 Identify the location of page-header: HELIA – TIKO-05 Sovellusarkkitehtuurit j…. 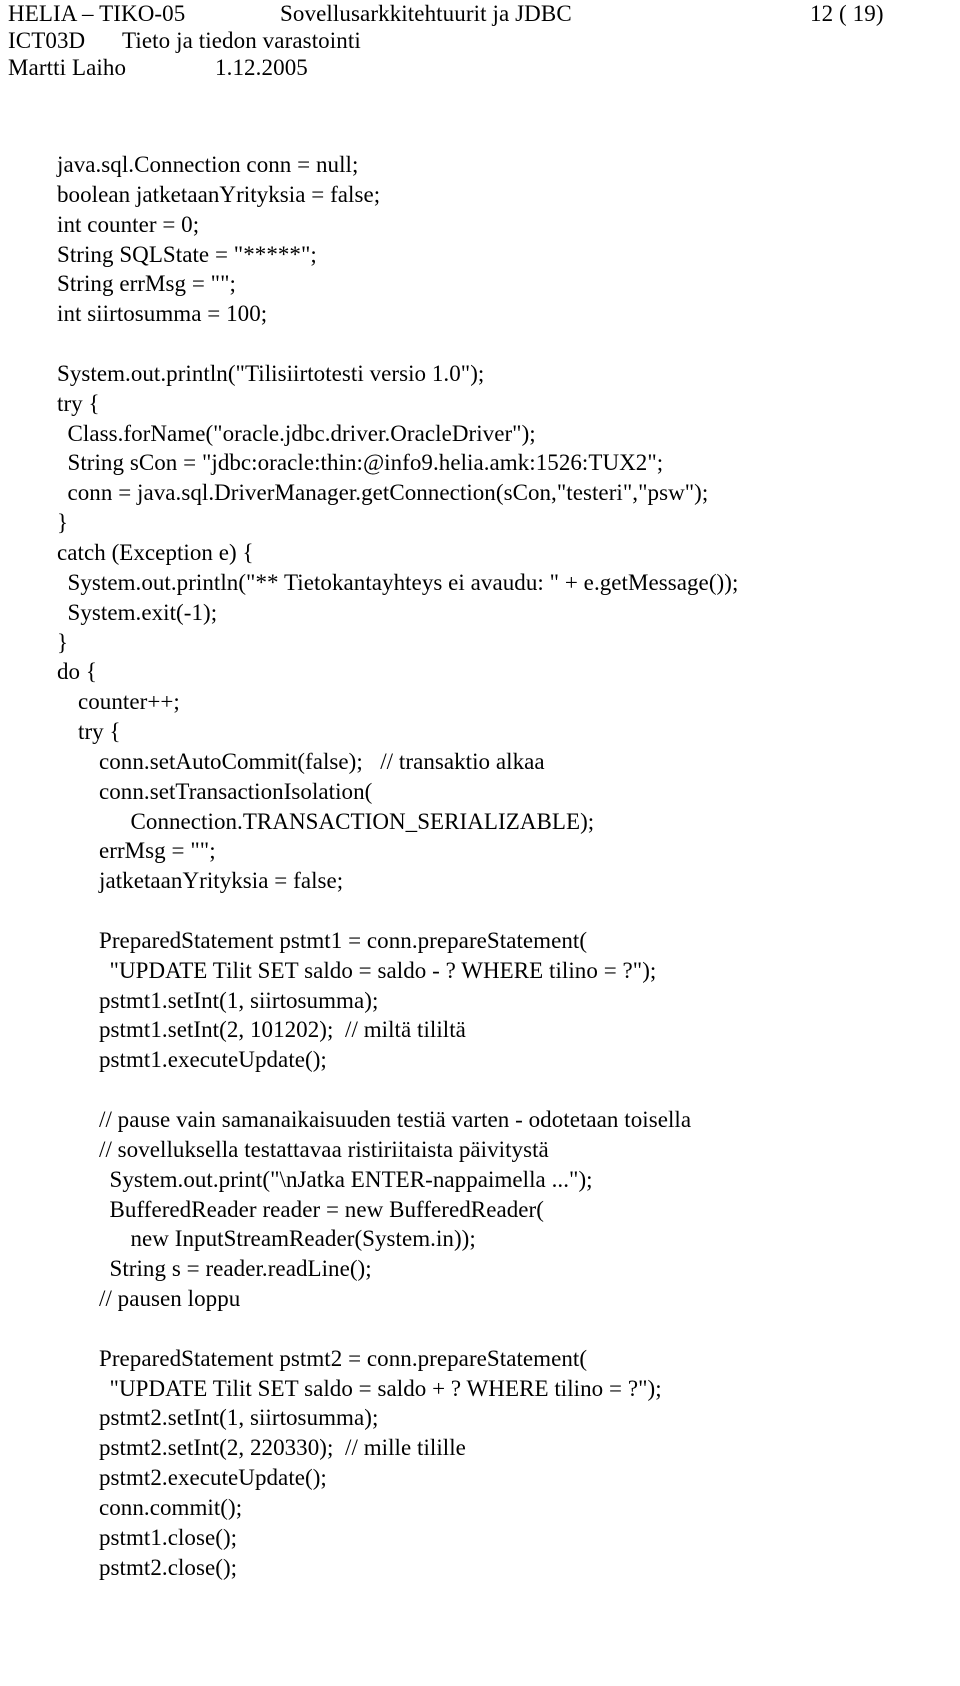
(480, 40).